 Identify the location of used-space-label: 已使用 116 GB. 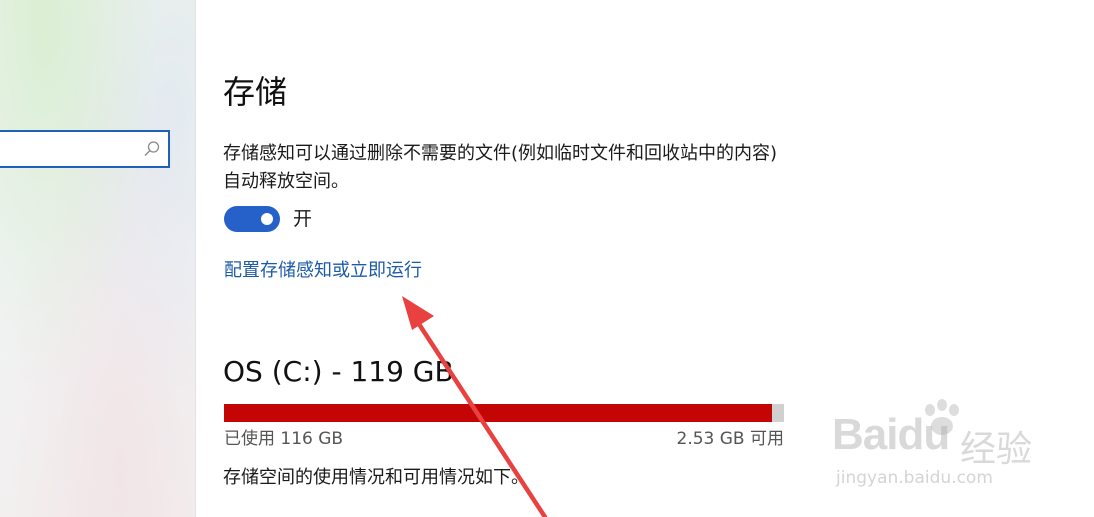
(284, 439).